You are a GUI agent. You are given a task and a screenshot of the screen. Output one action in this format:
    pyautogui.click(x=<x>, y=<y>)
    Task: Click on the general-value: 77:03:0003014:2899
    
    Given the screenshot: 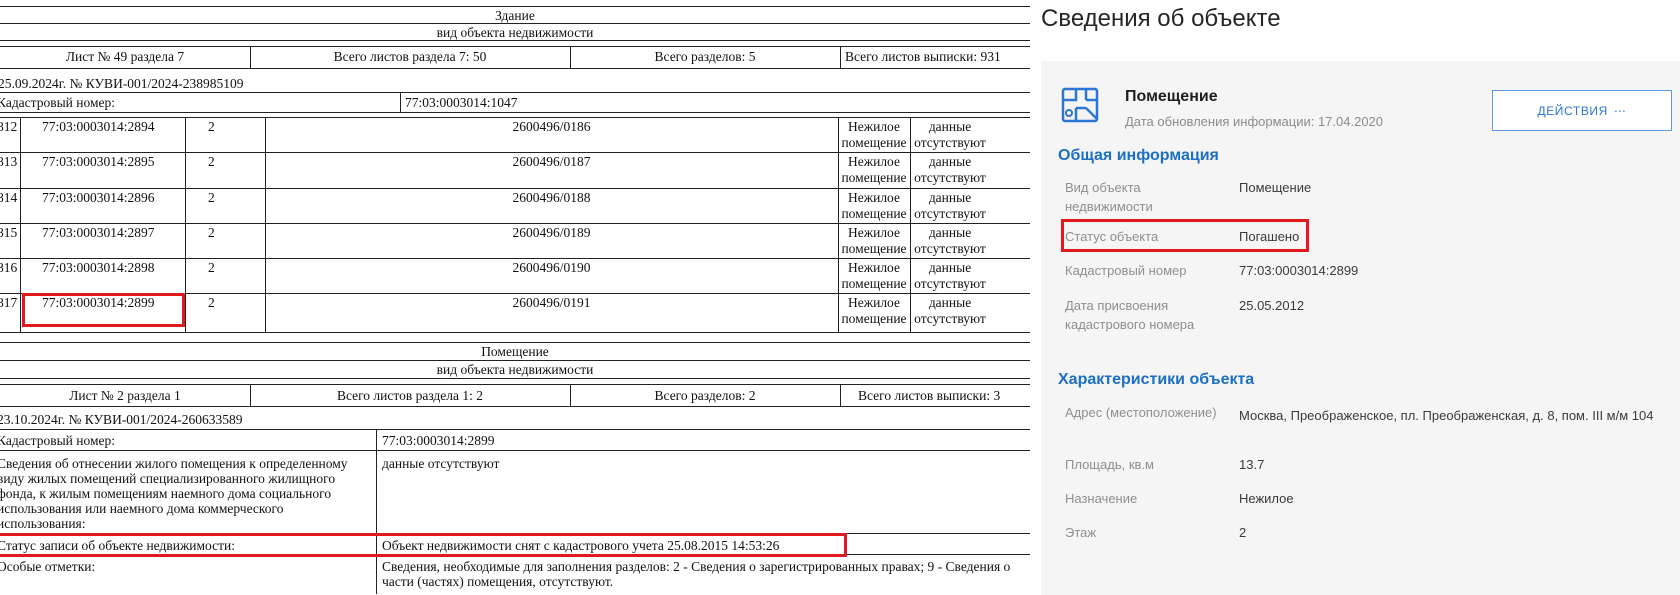 What is the action you would take?
    pyautogui.click(x=1299, y=270)
    